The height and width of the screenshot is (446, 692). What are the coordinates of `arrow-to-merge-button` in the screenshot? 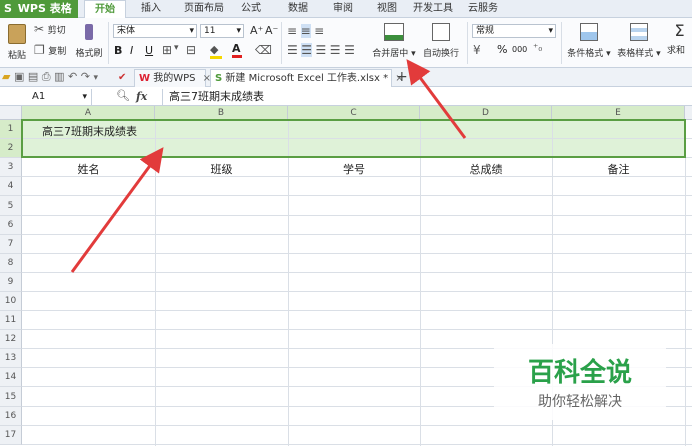 It's located at (436, 99).